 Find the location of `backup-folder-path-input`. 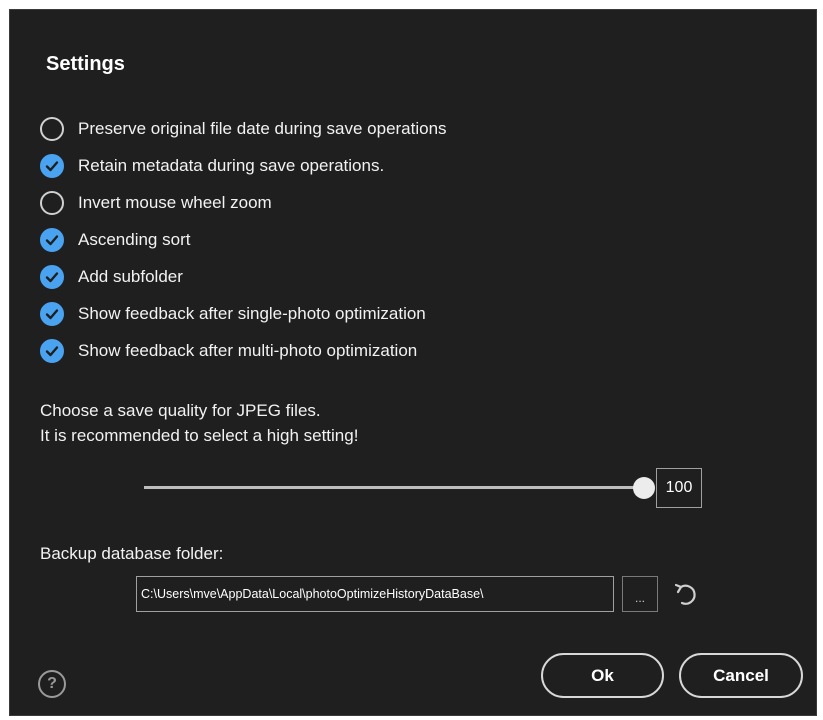

backup-folder-path-input is located at coordinates (375, 594).